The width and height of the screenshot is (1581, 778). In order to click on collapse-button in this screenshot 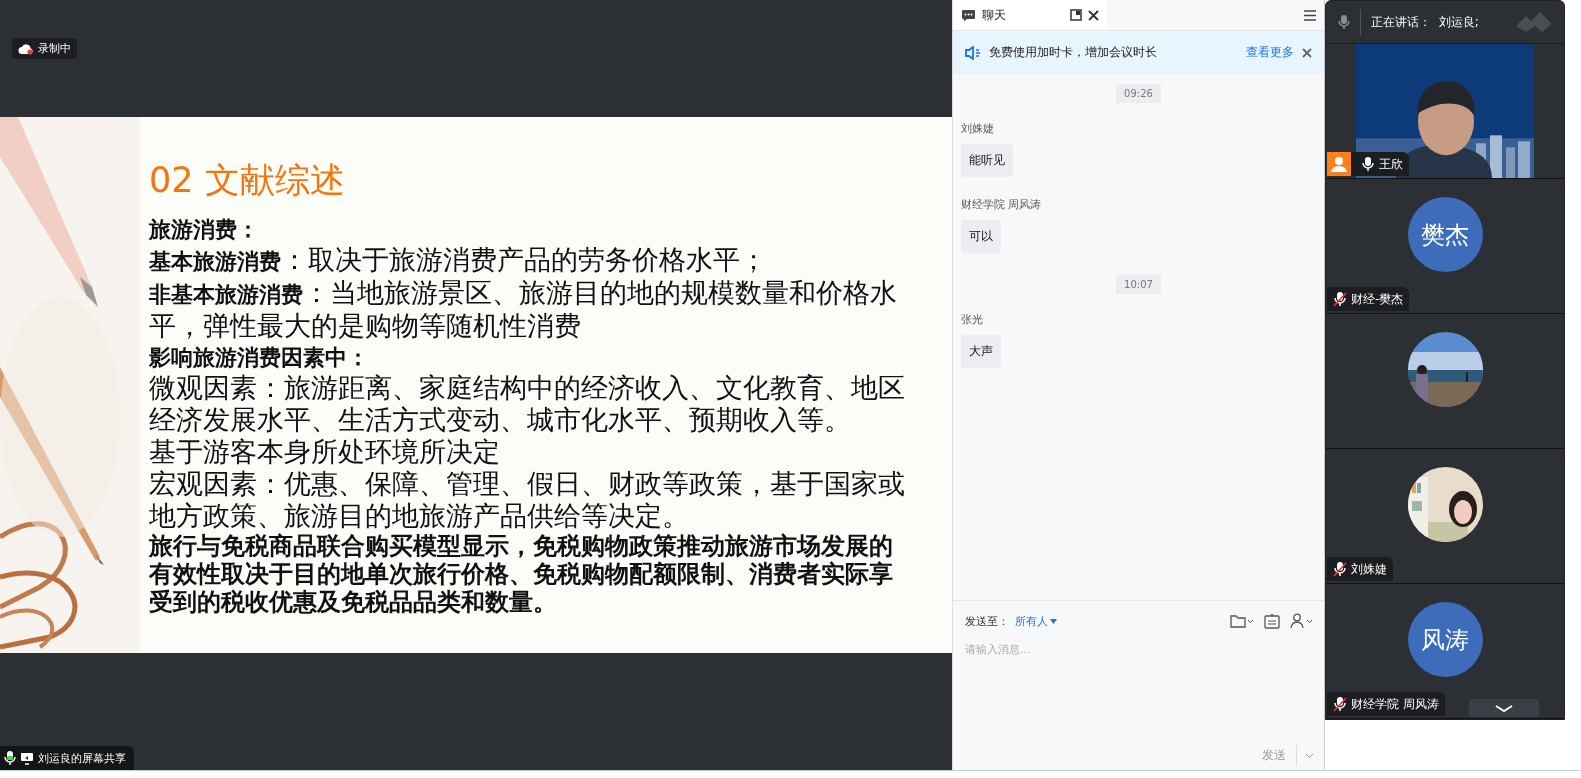, I will do `click(1504, 708)`.